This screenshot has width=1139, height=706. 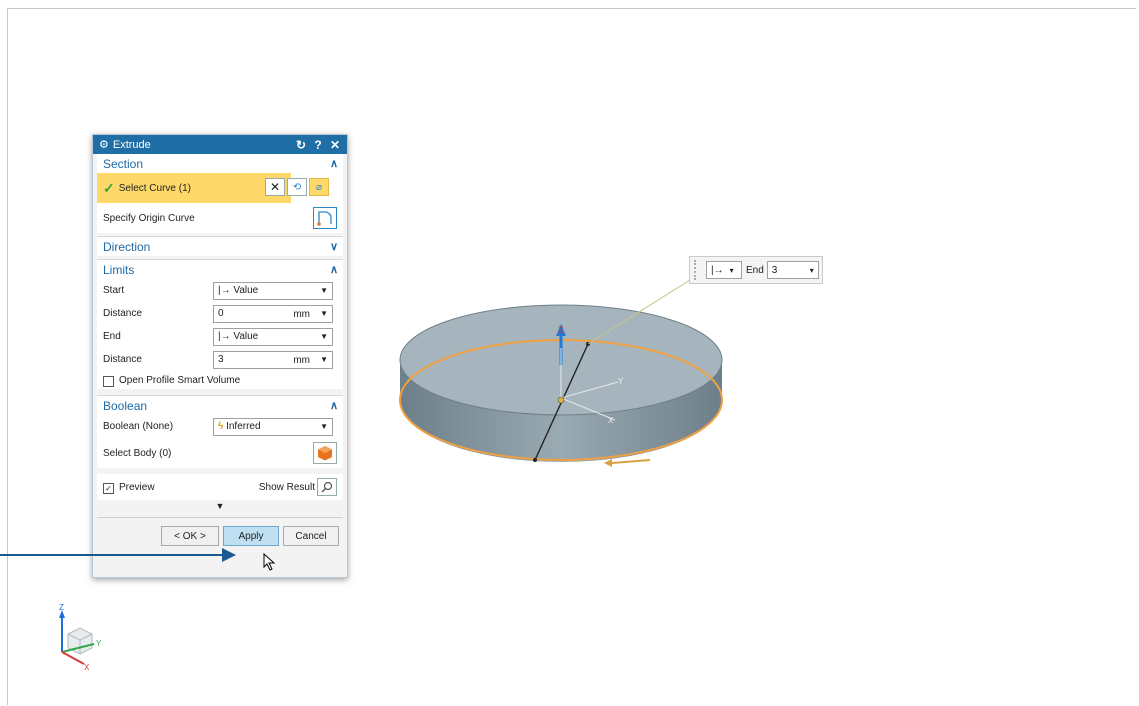 I want to click on magnifier-icon, so click(x=327, y=487).